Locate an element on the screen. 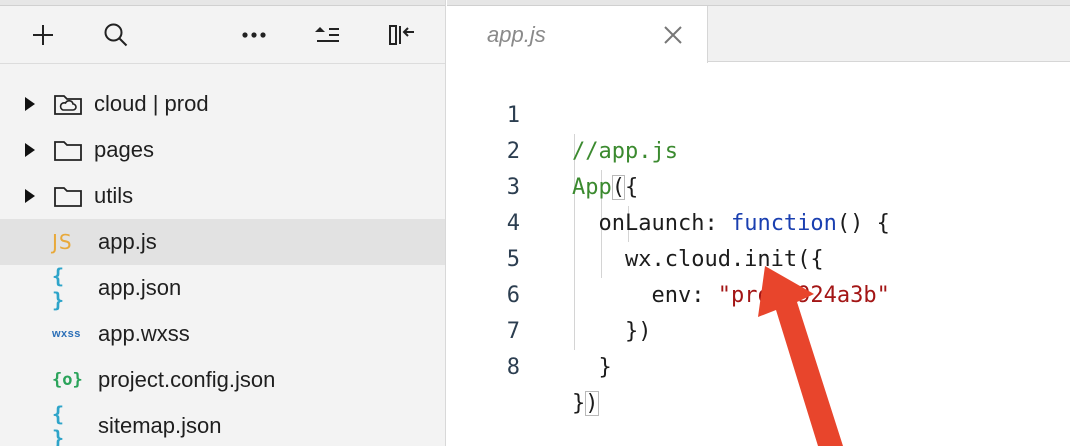  tree-file-app-js: JS app.js is located at coordinates (222, 242).